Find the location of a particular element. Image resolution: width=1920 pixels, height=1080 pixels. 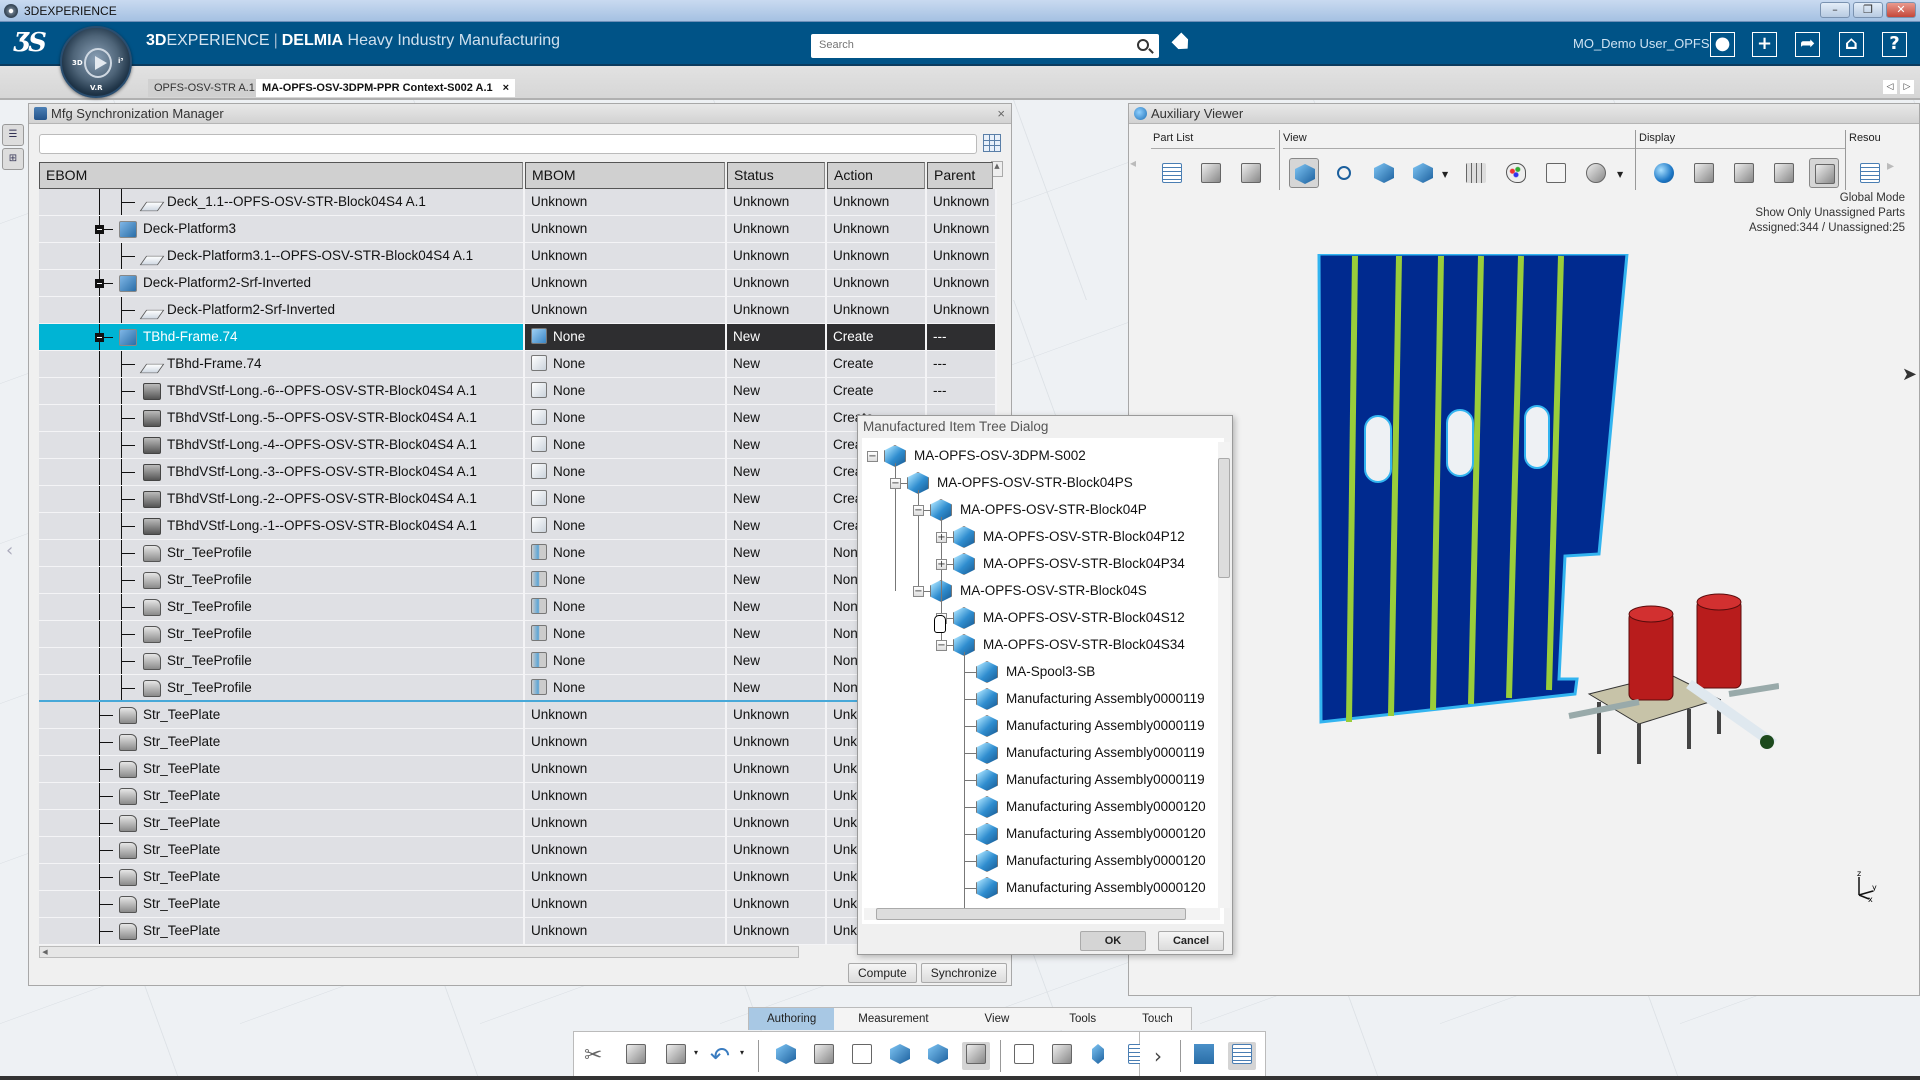

synchronize-tool-icon is located at coordinates (976, 1056).